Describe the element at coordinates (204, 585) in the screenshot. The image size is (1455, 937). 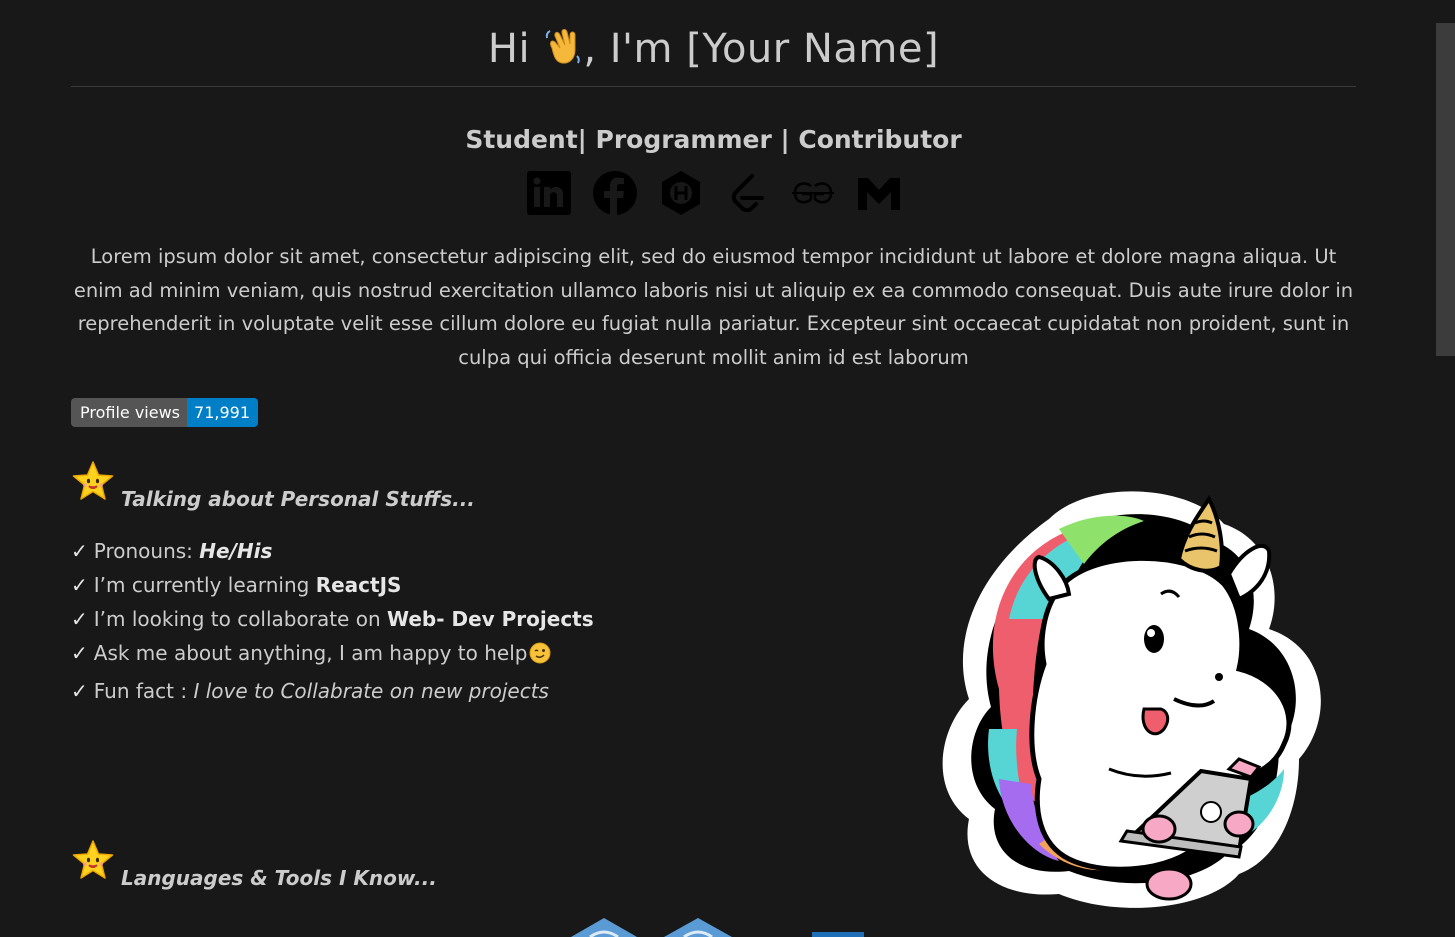
I see `list-item-text: I’m currently learning` at that location.